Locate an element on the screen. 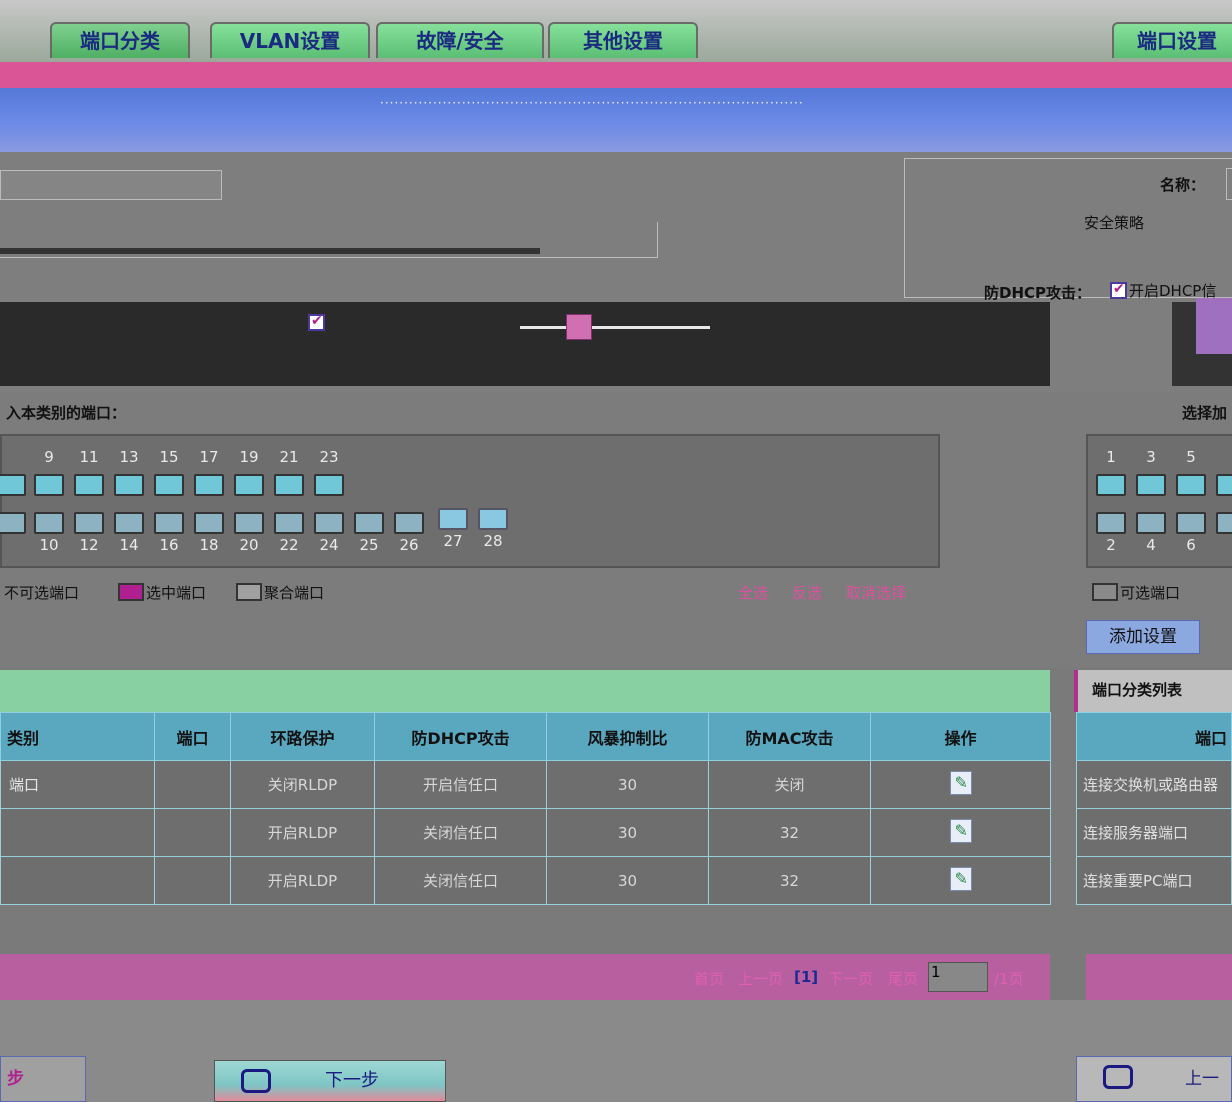 The image size is (1232, 1102). port-number: 4 is located at coordinates (1151, 545).